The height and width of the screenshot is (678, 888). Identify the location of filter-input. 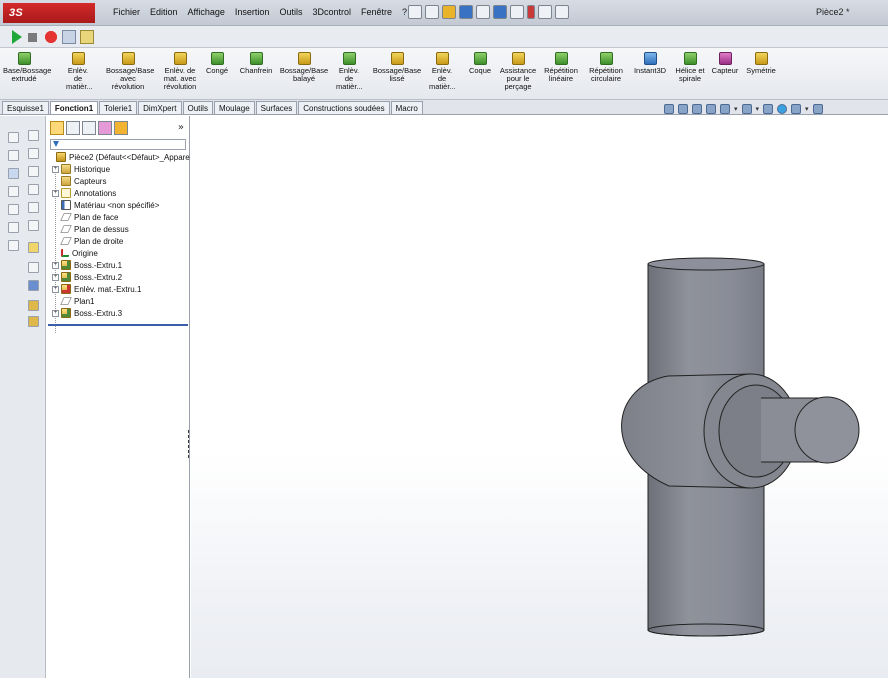
(118, 144).